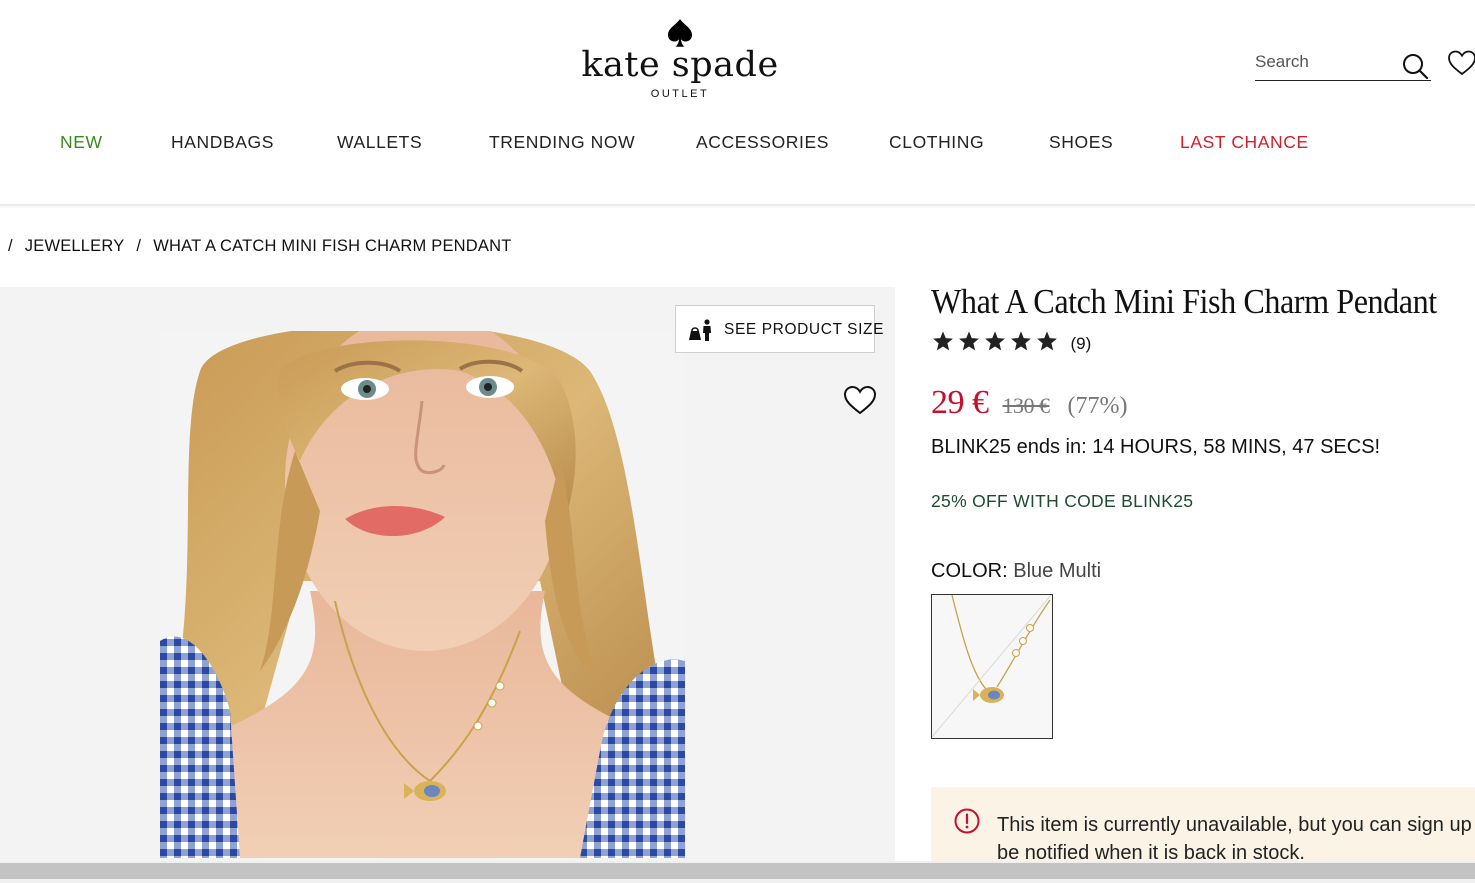  I want to click on product-title: What A Catch Mini Fish Charm Pendant, so click(1184, 301).